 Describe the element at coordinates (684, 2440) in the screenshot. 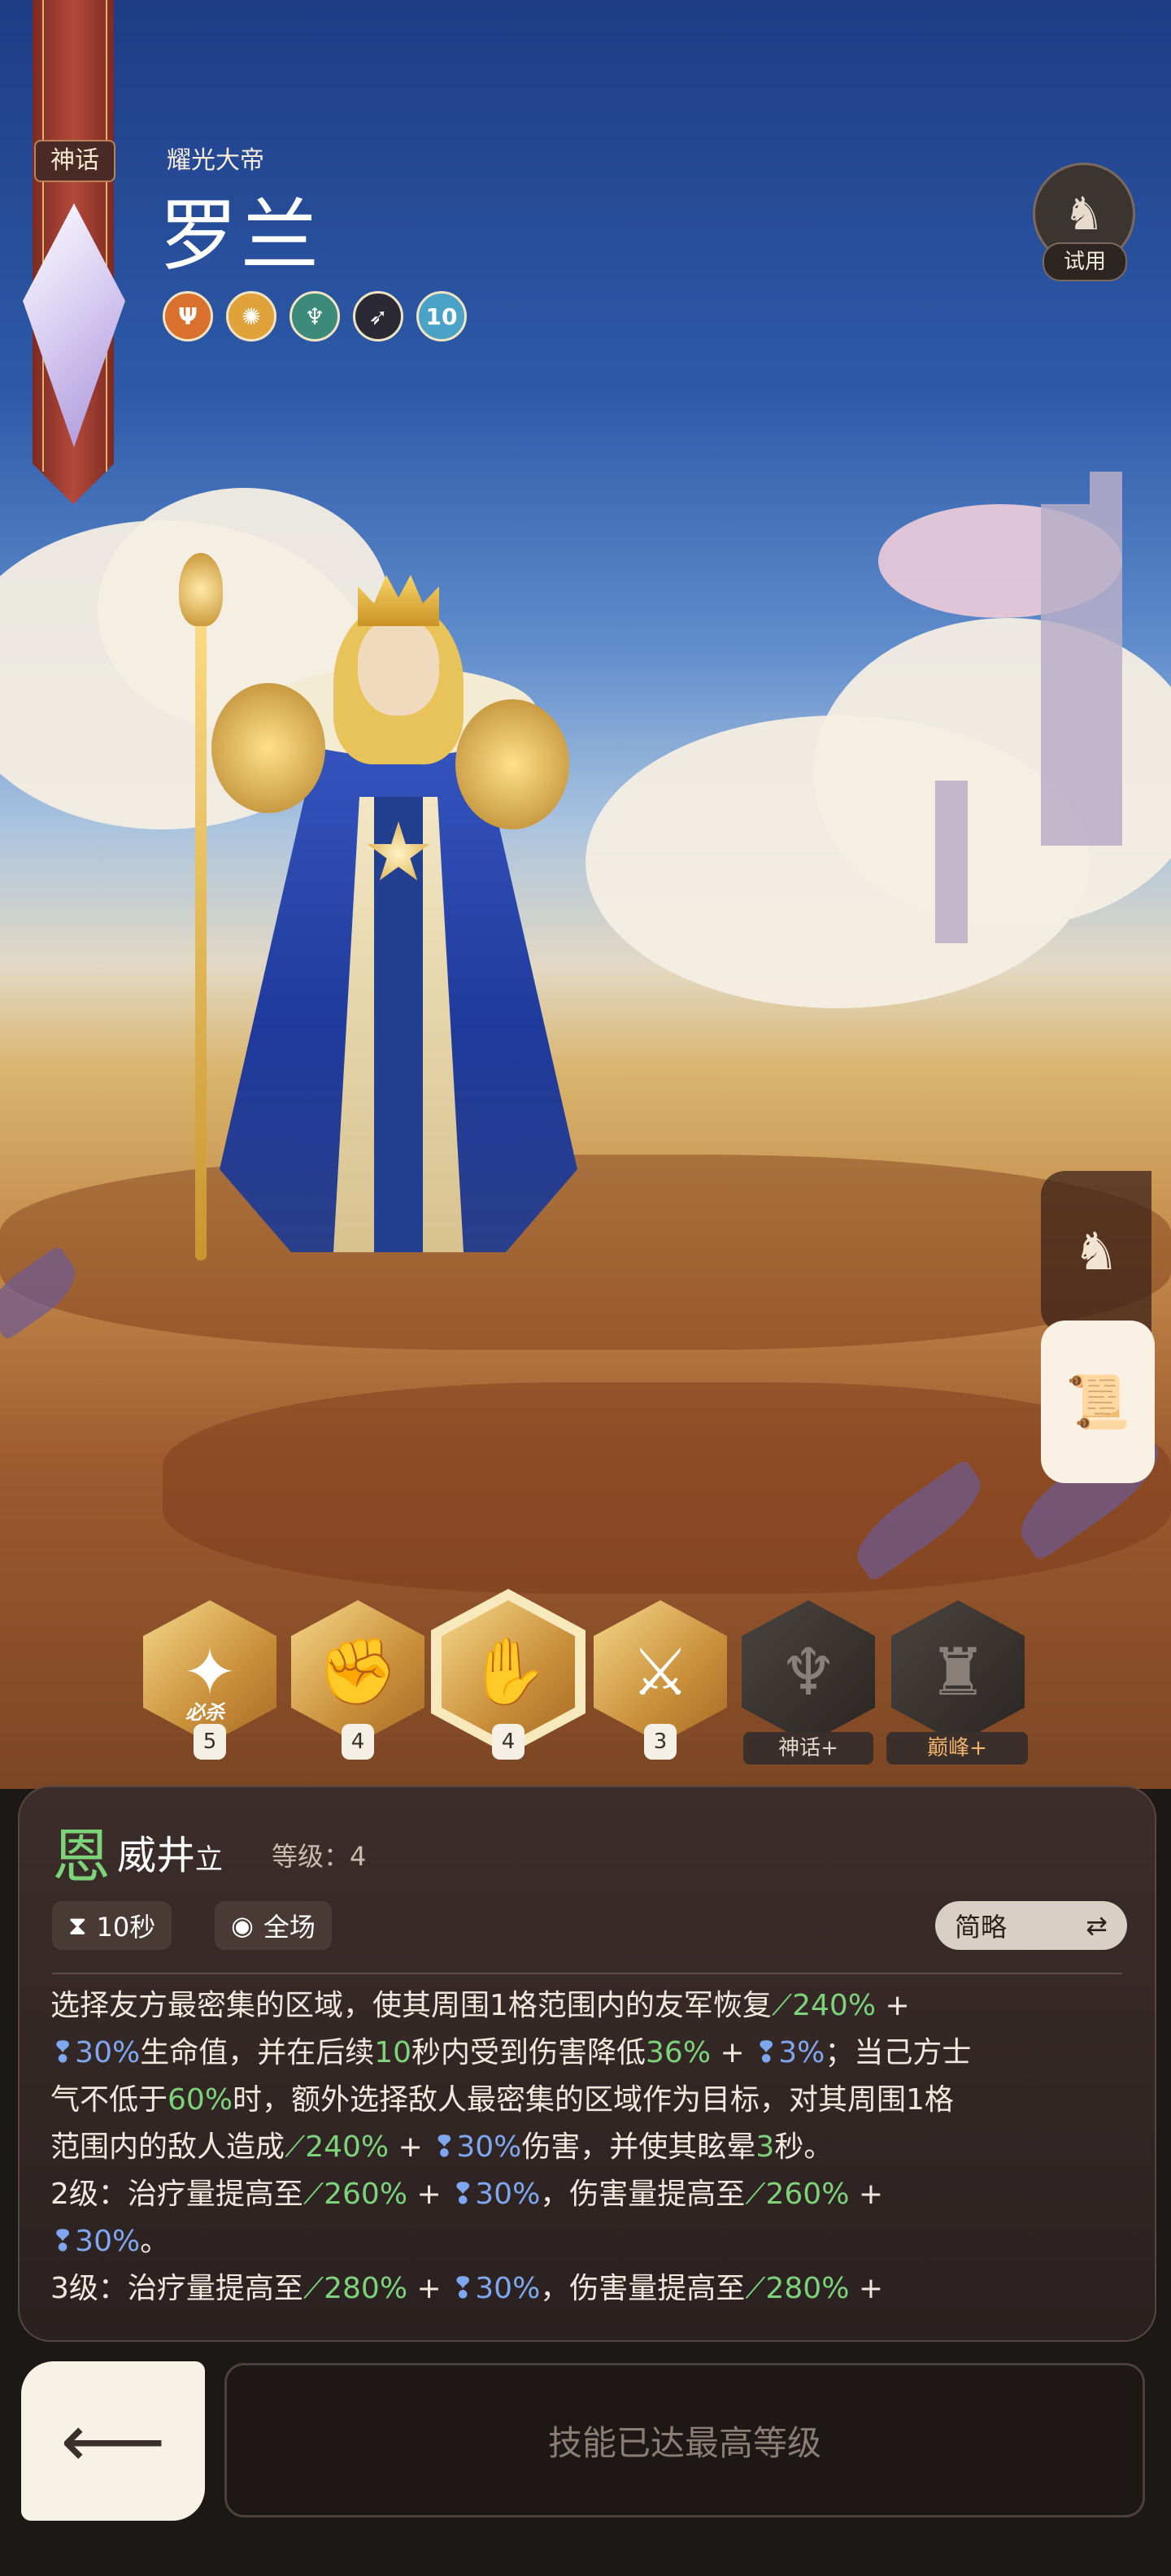

I see `upgrade-button-maxed: 技能已达最高等级` at that location.